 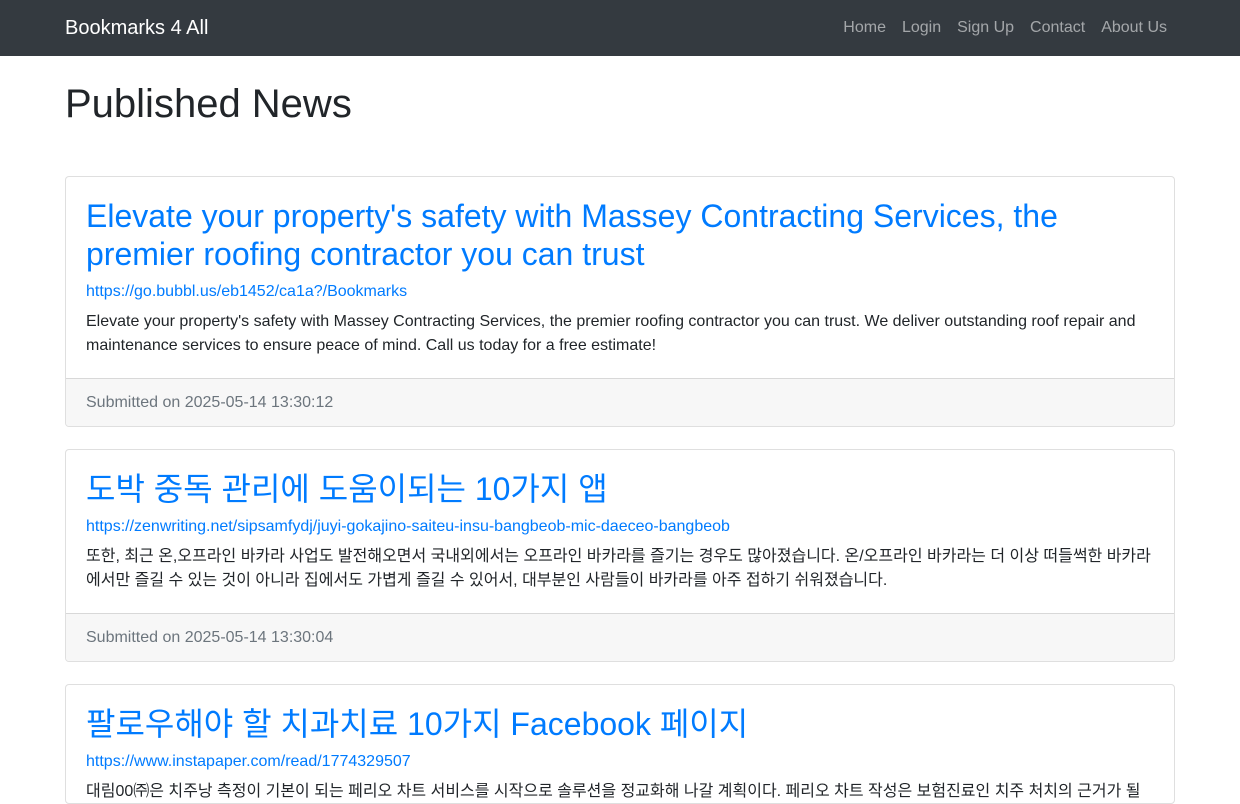 What do you see at coordinates (136, 28) in the screenshot?
I see `brand-link: Bookmarks 4 All` at bounding box center [136, 28].